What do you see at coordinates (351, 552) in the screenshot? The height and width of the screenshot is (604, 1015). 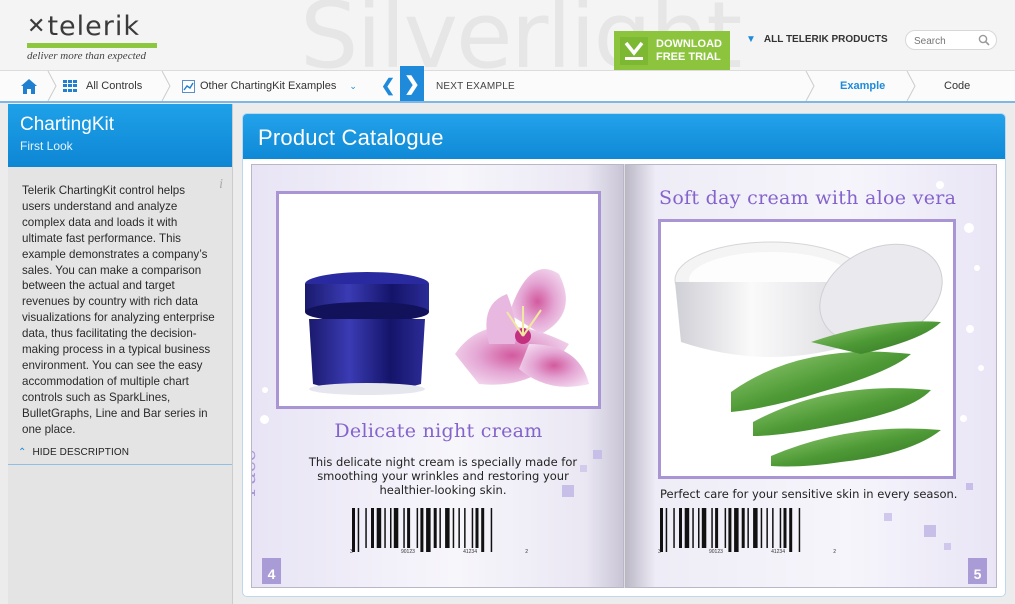 I see `barcode-digit: 3` at bounding box center [351, 552].